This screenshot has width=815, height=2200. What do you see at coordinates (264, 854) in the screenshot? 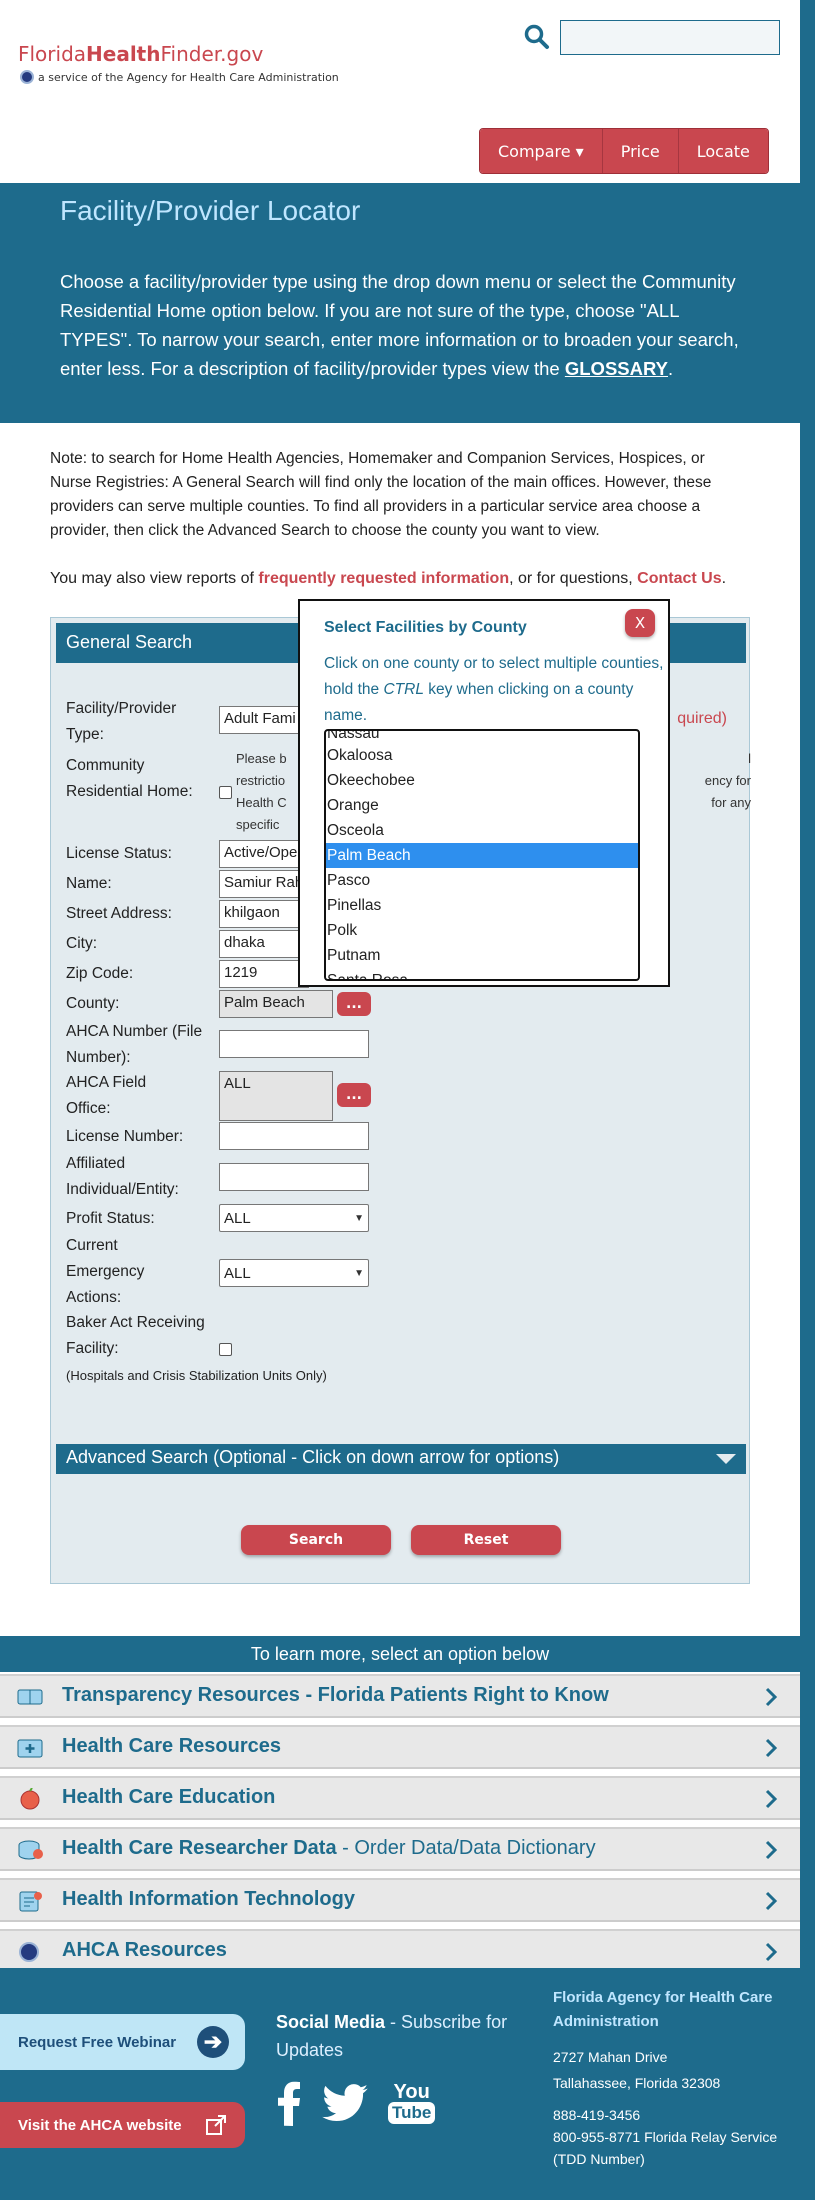
I see `license-status-select: Active/Ope` at bounding box center [264, 854].